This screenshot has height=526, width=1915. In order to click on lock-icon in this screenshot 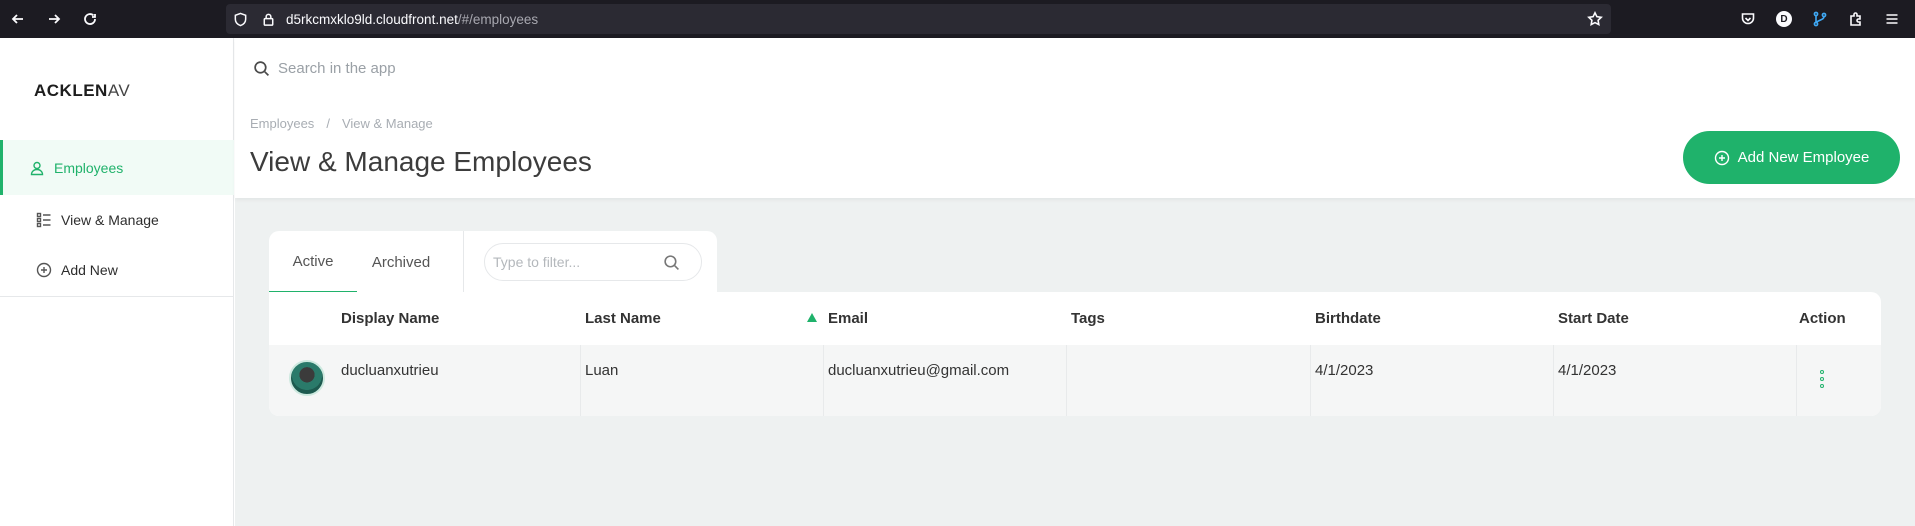, I will do `click(268, 19)`.